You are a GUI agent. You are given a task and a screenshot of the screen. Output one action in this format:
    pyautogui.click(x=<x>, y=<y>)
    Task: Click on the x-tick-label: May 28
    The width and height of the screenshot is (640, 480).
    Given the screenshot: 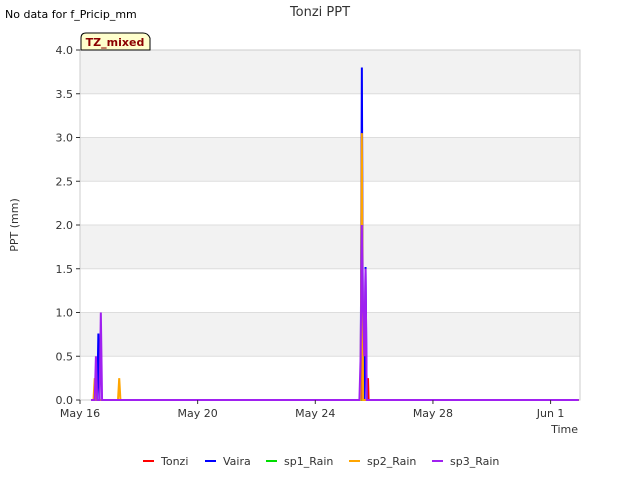 What is the action you would take?
    pyautogui.click(x=433, y=413)
    